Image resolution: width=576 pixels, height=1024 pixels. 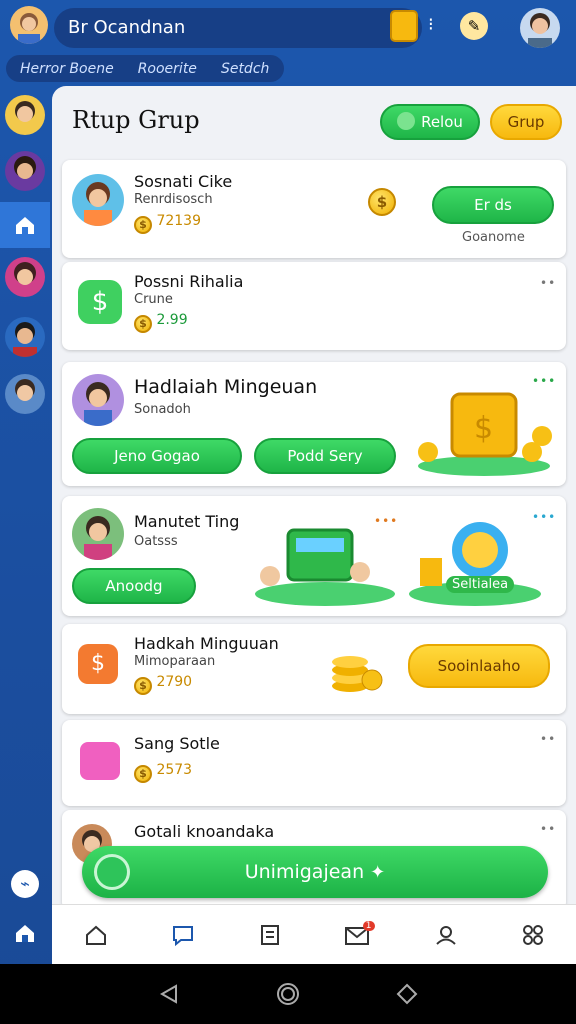 I want to click on card-subtitle: Renrdisosch, so click(x=173, y=199).